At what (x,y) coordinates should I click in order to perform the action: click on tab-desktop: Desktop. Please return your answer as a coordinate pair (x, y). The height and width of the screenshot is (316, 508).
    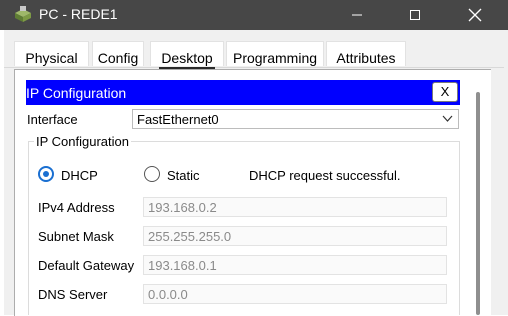
    Looking at the image, I should click on (187, 55).